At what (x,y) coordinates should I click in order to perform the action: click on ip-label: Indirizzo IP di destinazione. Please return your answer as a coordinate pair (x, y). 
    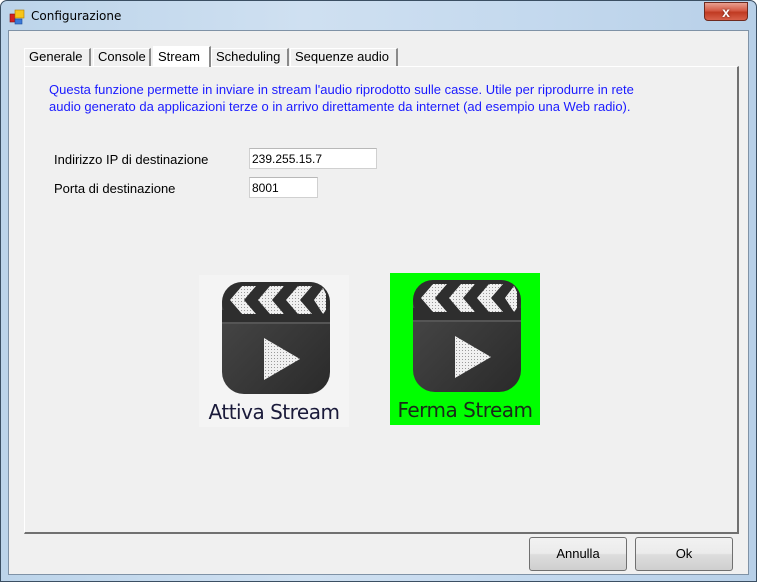
    Looking at the image, I should click on (131, 159).